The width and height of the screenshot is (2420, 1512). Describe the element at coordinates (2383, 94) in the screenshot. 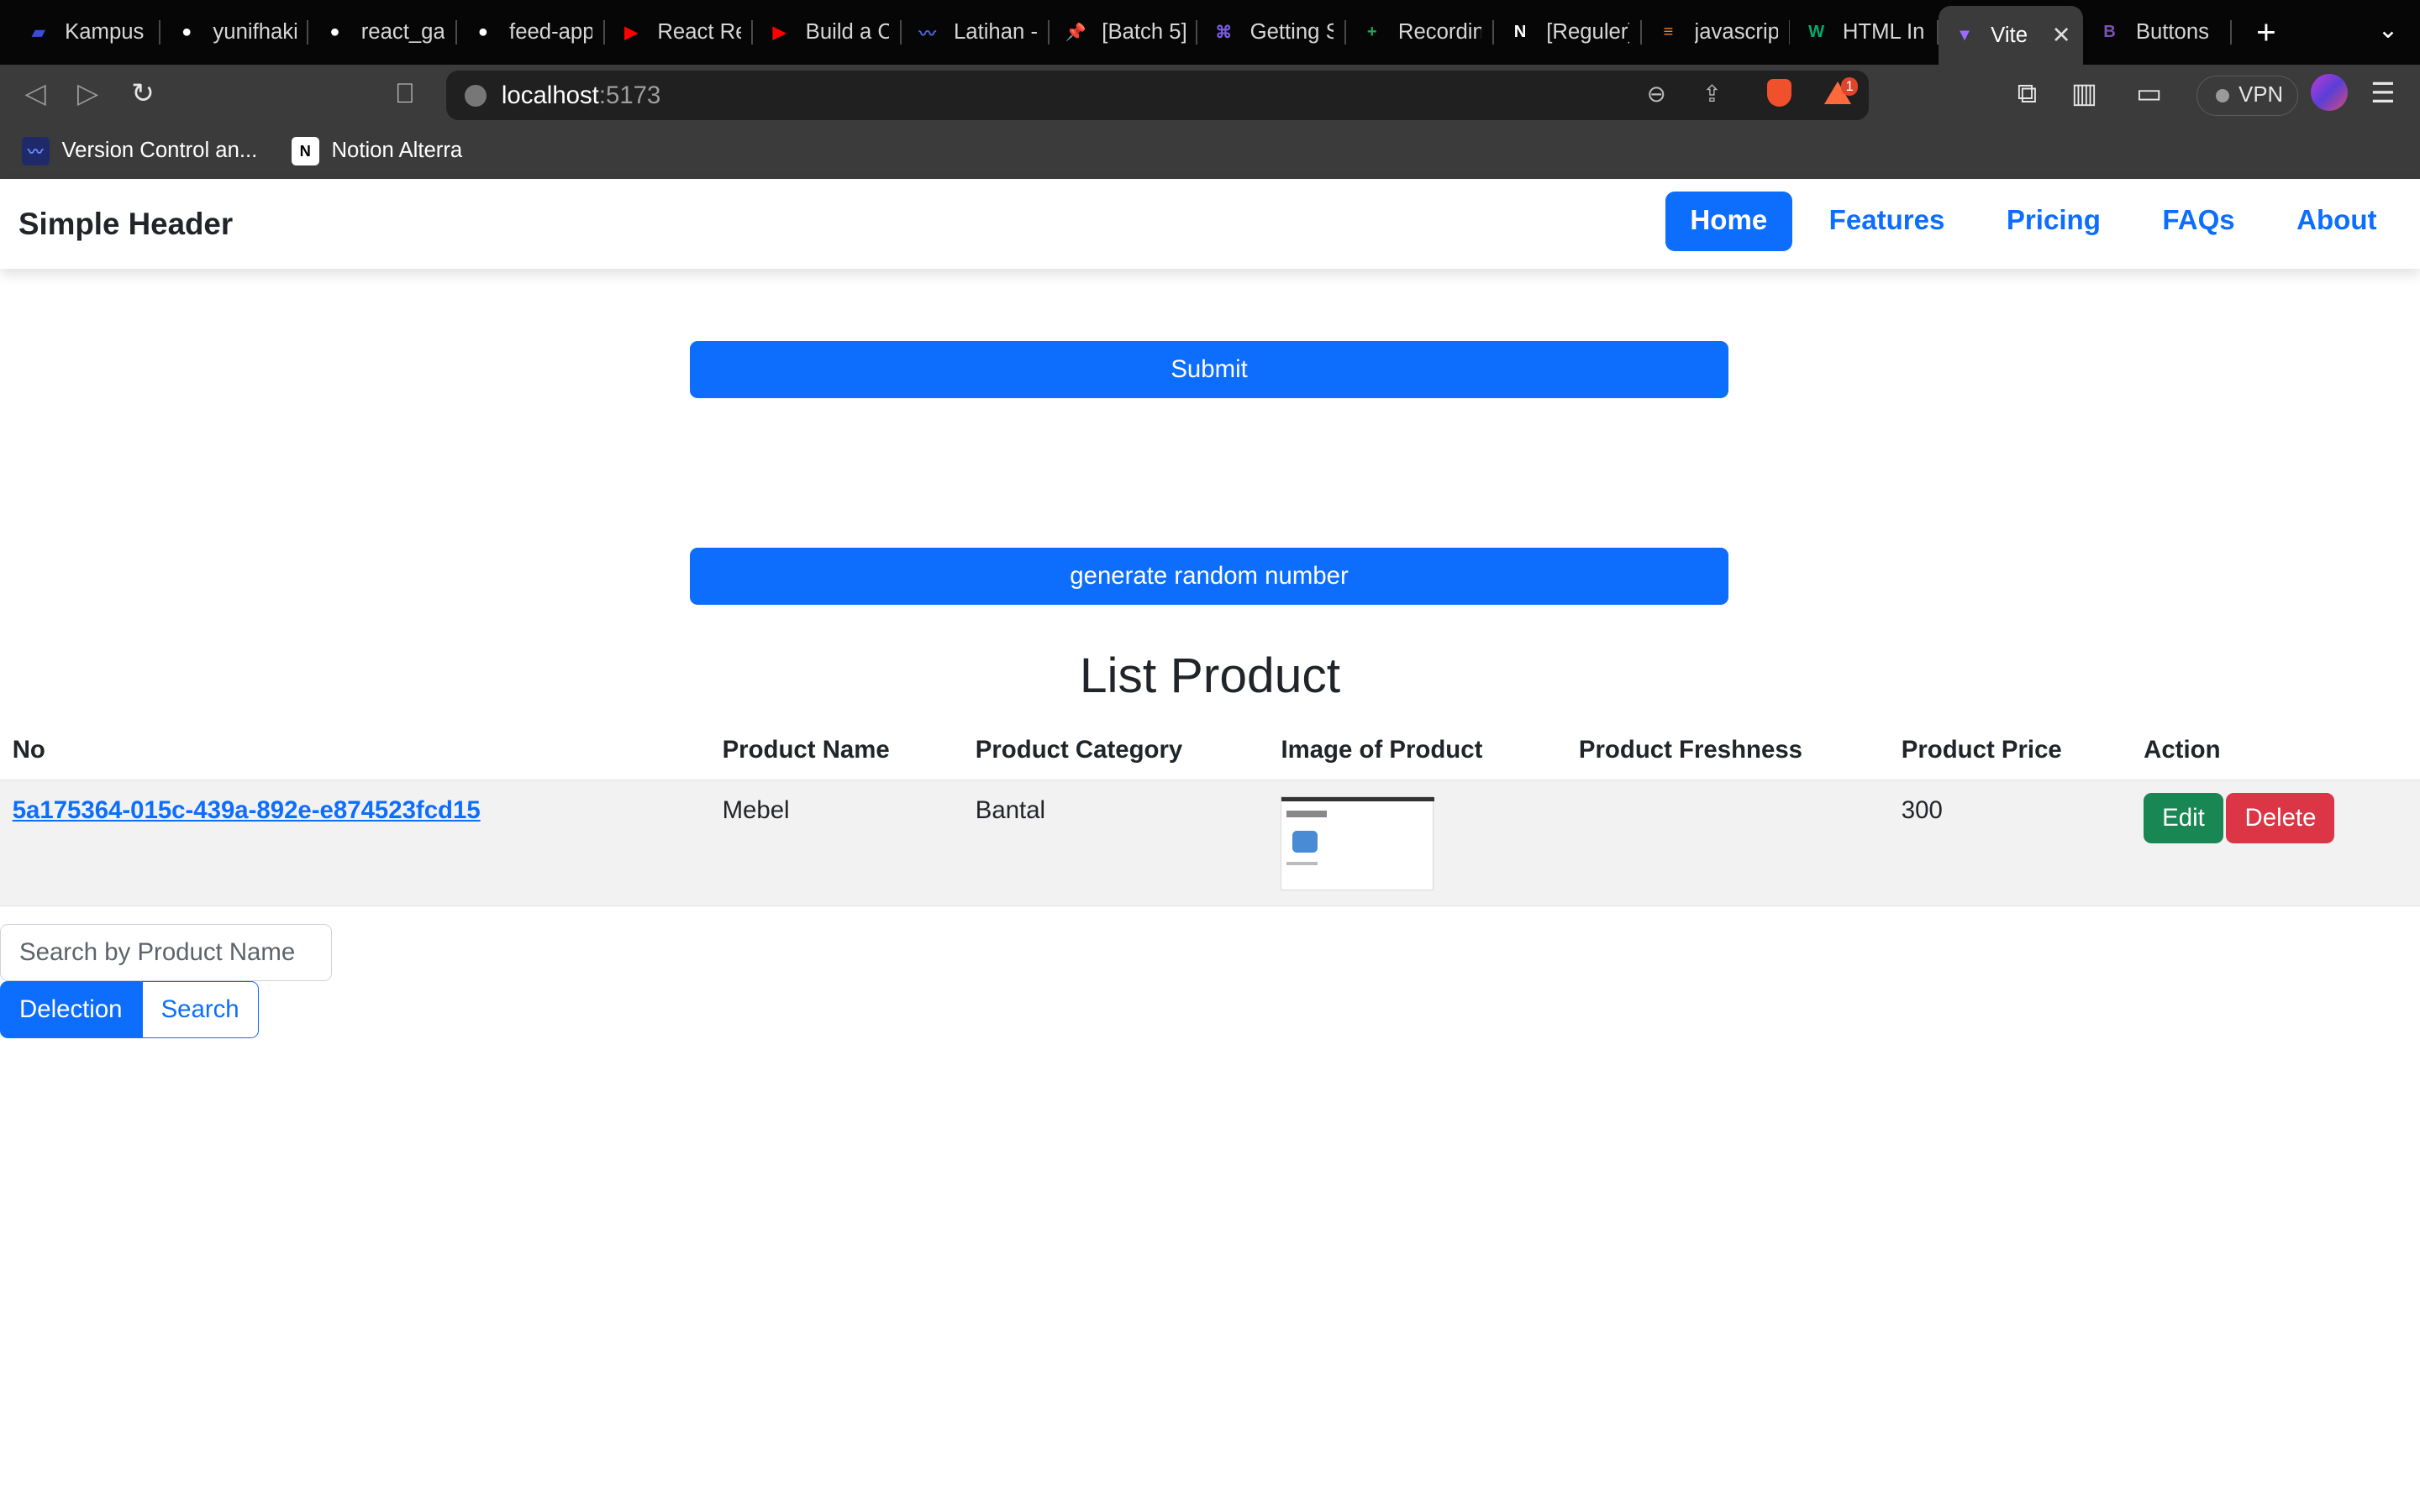

I see `menu-icon: ☰` at that location.